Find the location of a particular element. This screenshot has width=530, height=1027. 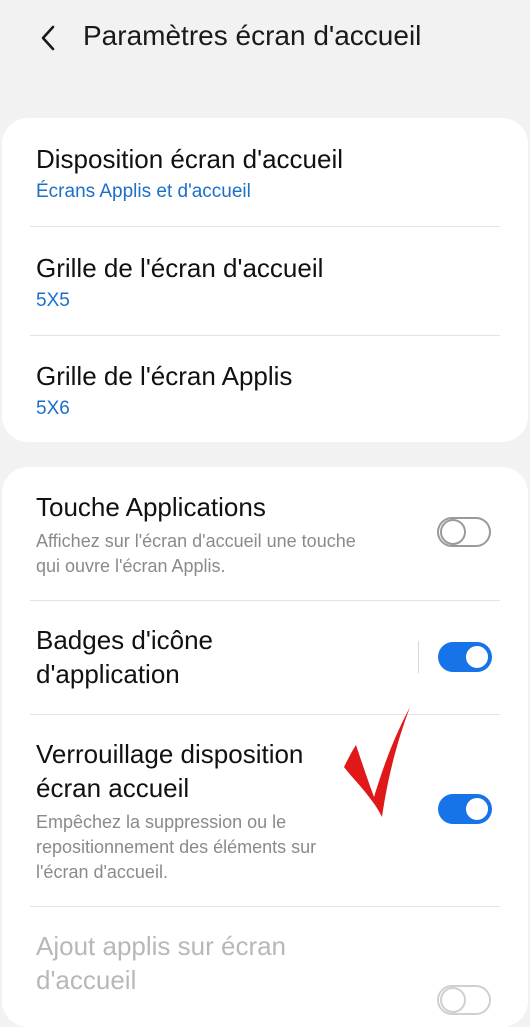

apps-button-toggle is located at coordinates (464, 532).